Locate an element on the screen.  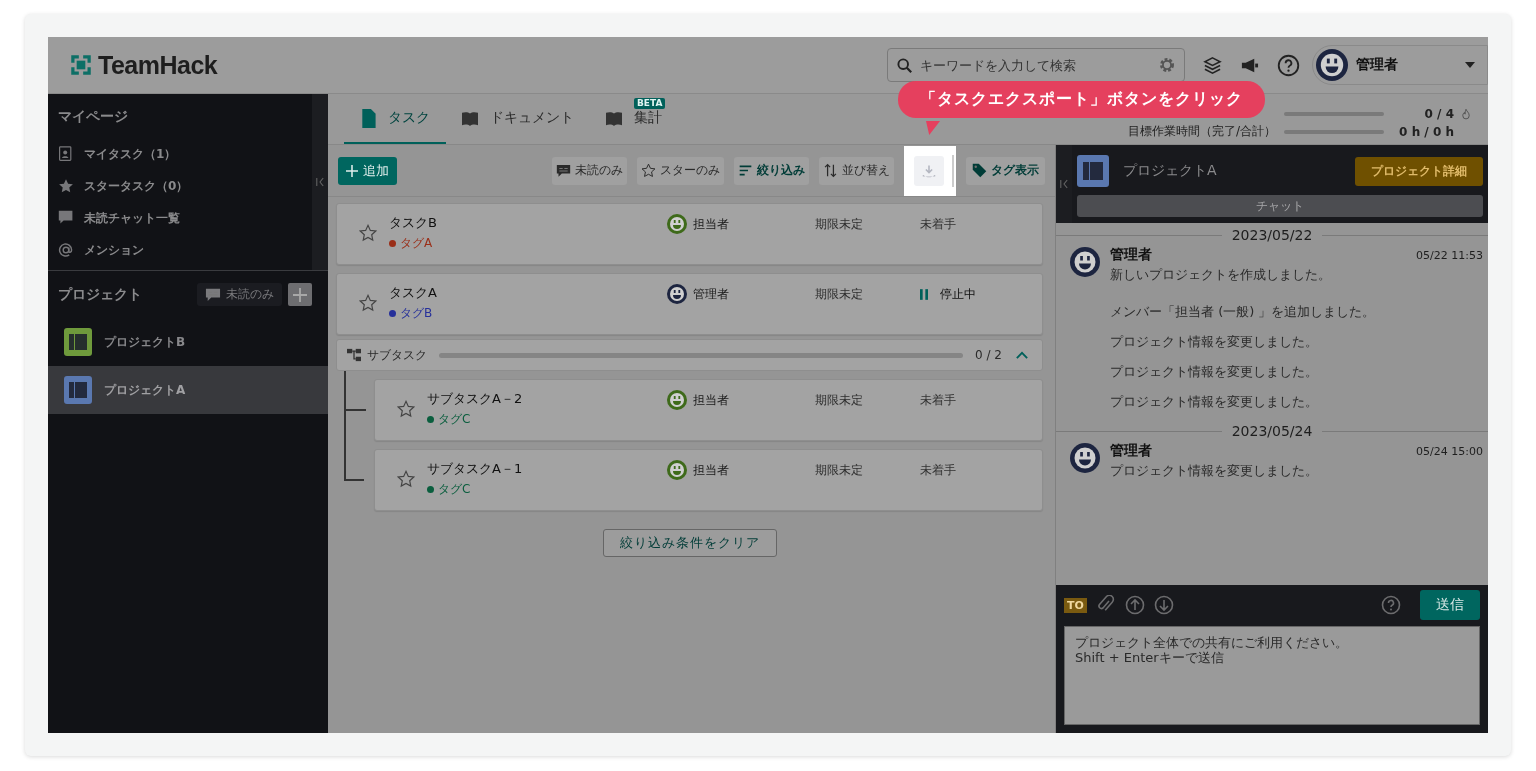
tree-icon is located at coordinates (354, 355).